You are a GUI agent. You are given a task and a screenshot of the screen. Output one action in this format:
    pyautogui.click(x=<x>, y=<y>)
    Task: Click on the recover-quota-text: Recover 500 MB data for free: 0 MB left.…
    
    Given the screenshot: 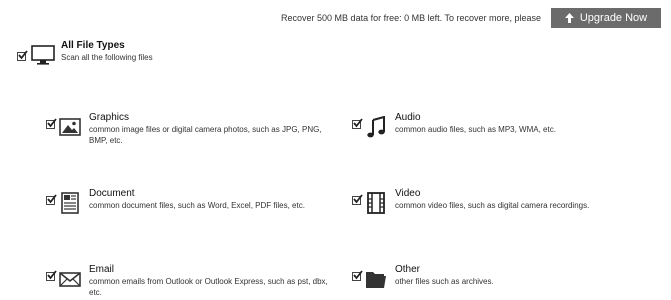 What is the action you would take?
    pyautogui.click(x=411, y=18)
    